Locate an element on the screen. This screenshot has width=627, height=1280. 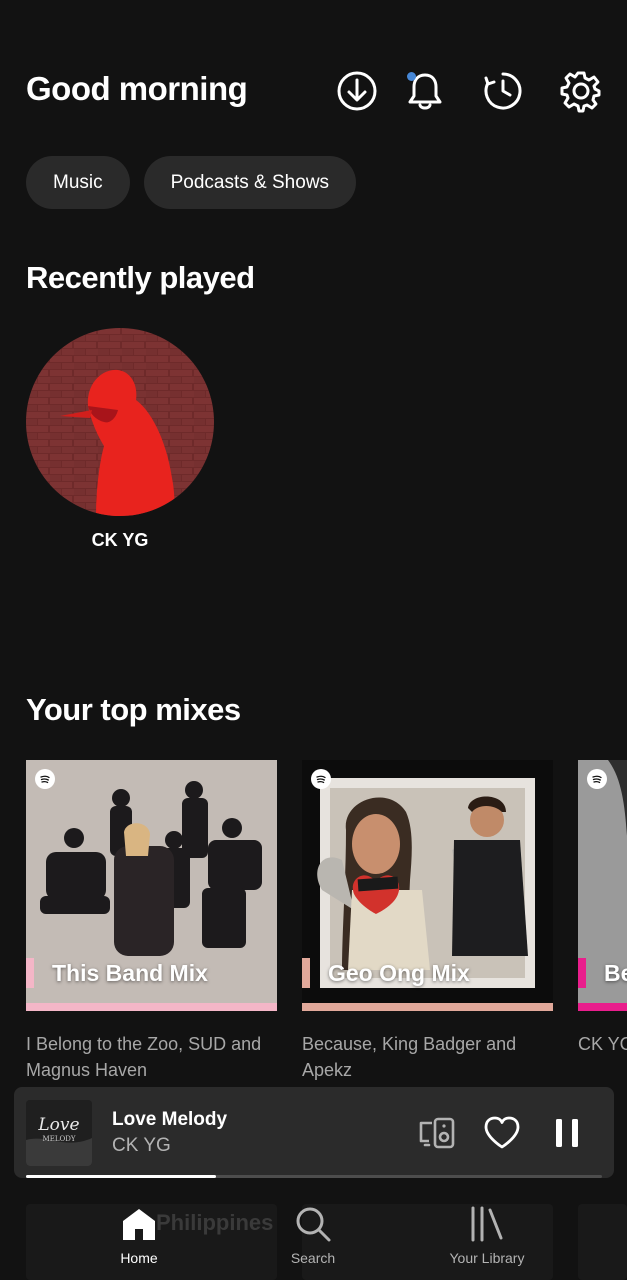
mix-description: CK YG and T is located at coordinates (602, 1044).